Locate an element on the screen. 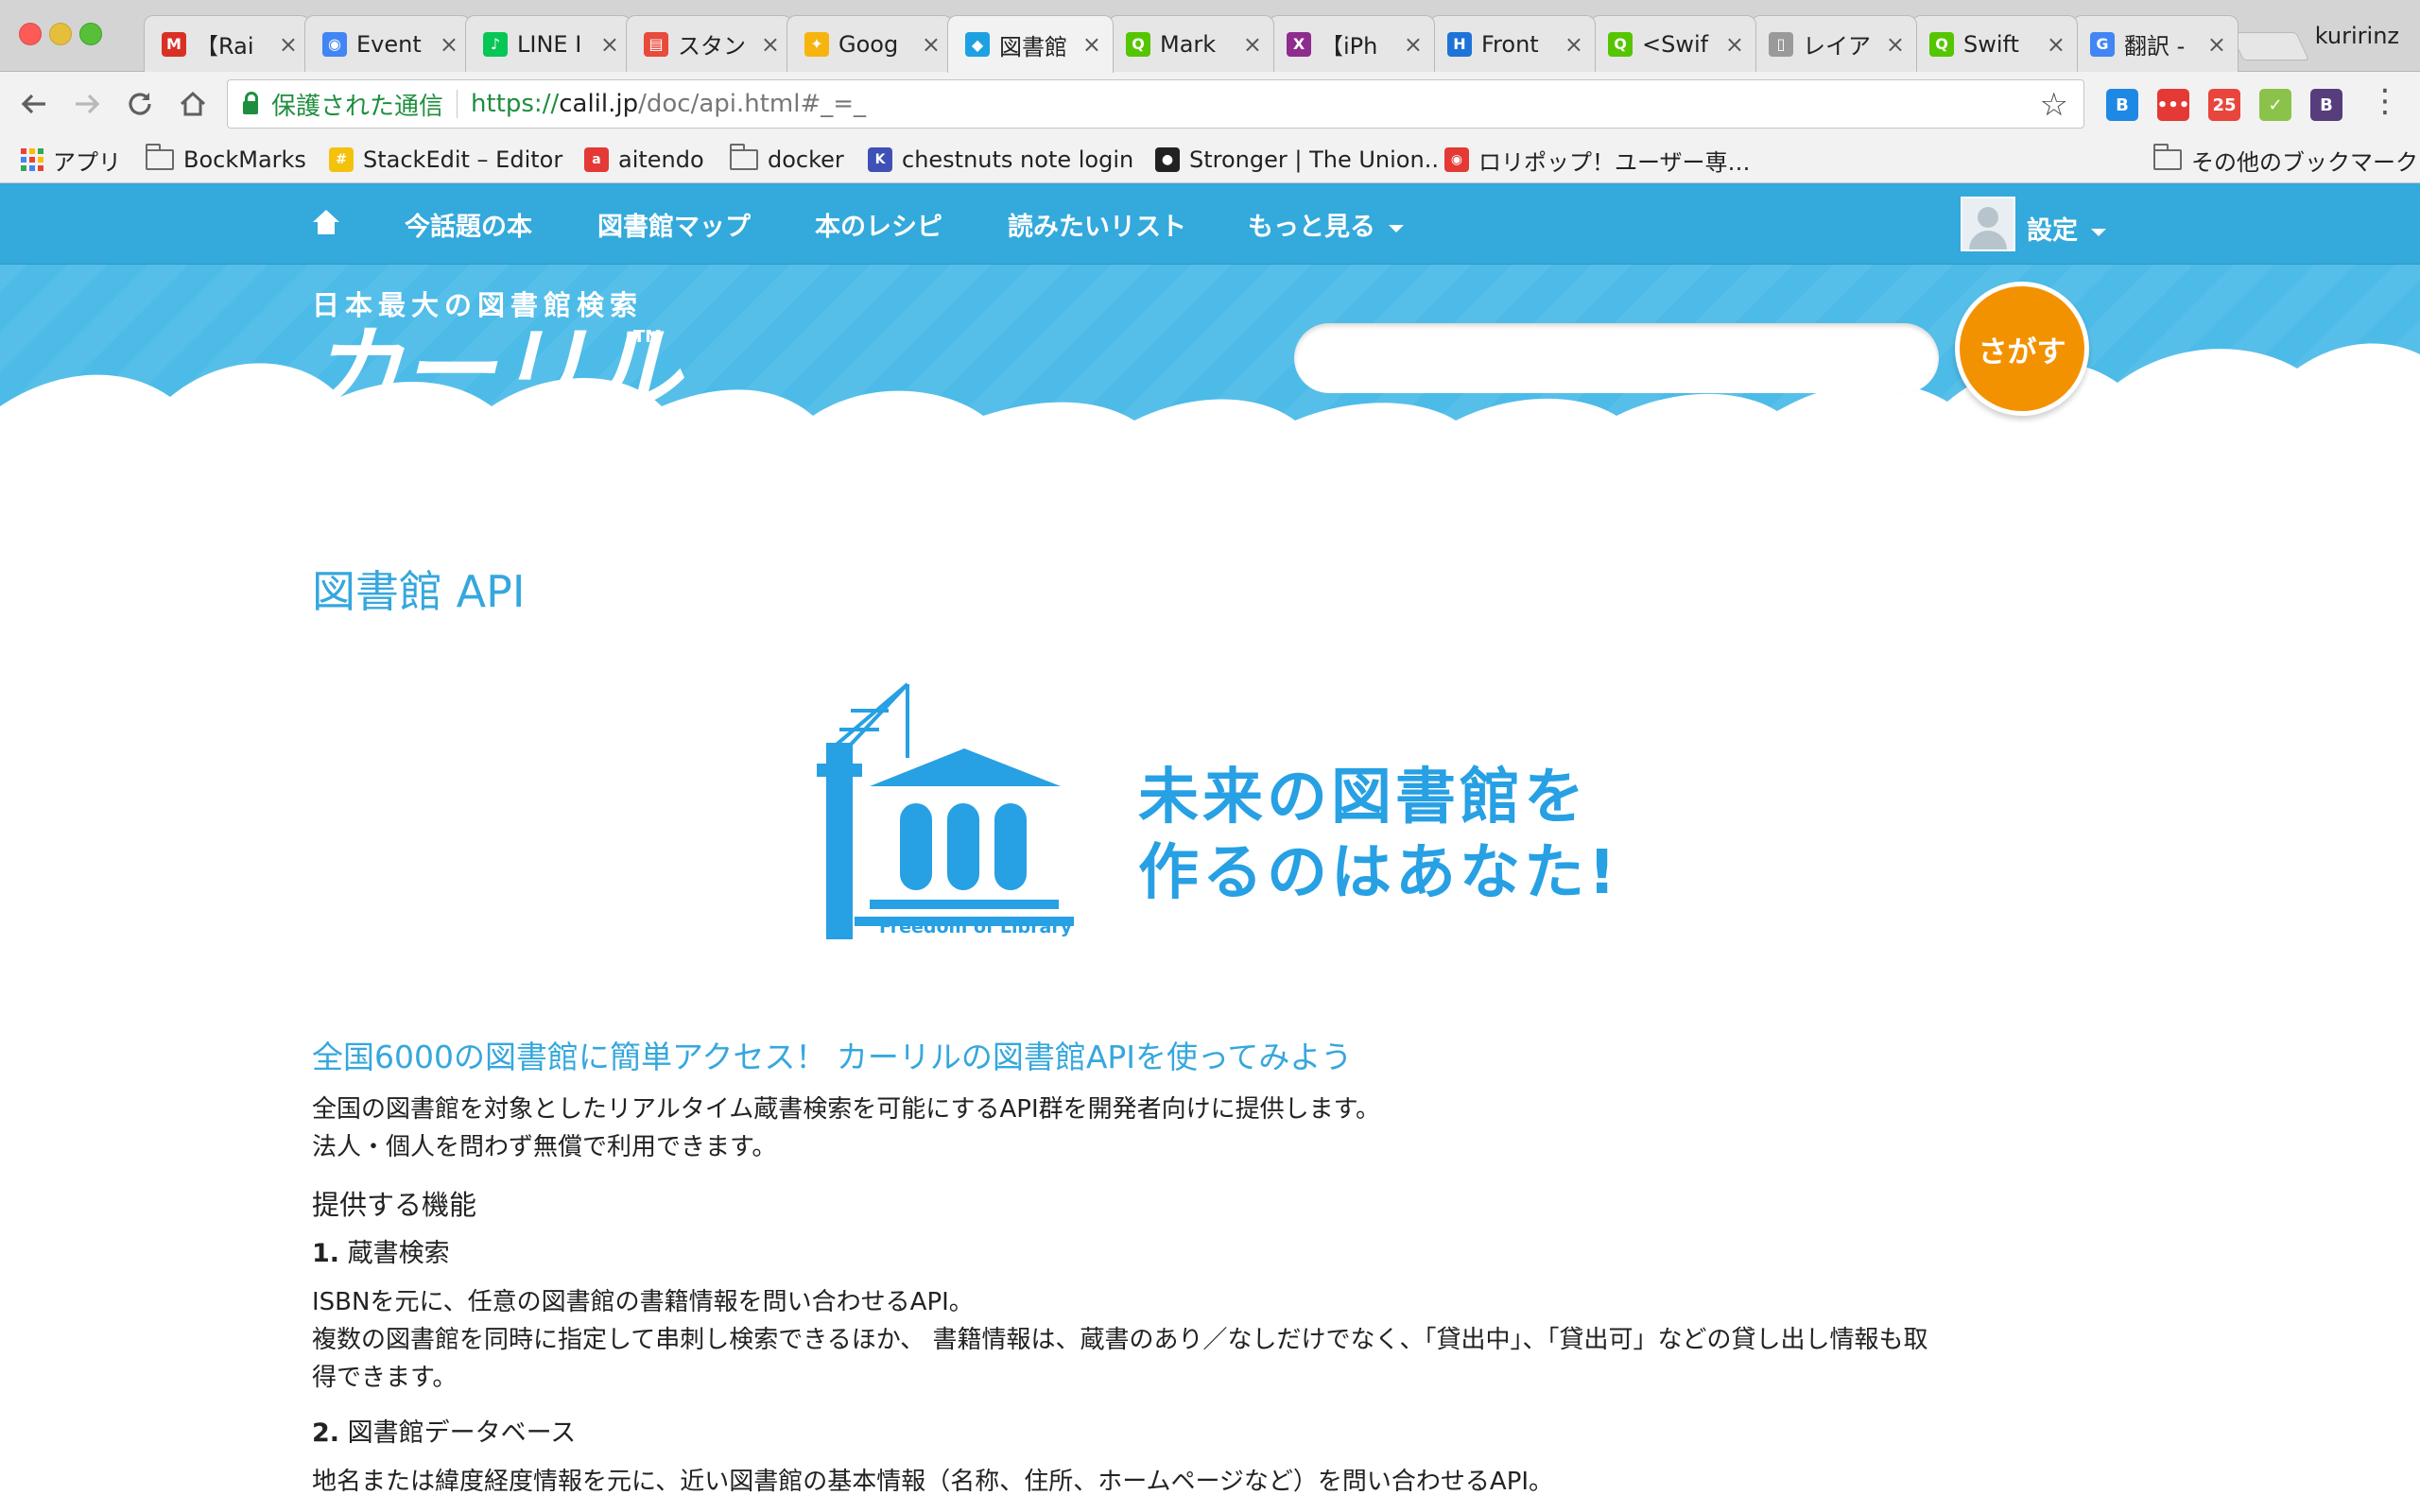 The image size is (2420, 1512). extension-calendar-icon: 25 is located at coordinates (2224, 105).